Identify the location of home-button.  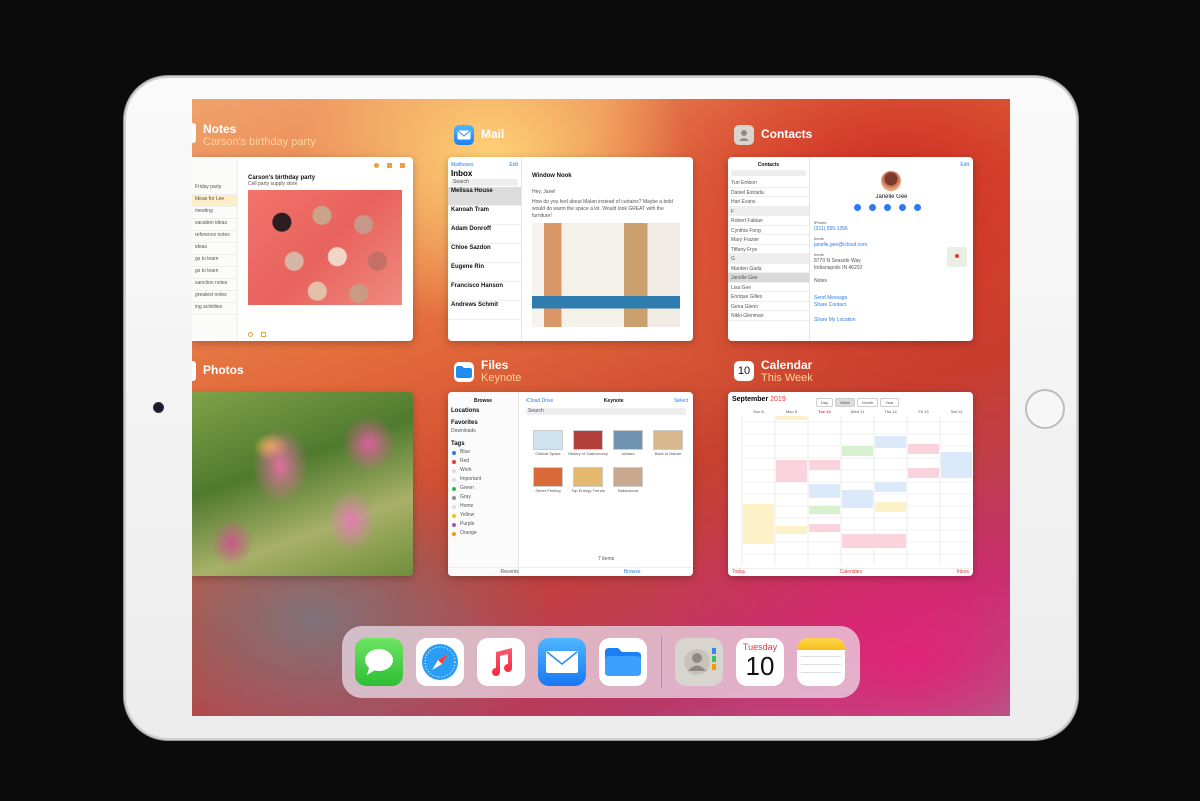
(1045, 409).